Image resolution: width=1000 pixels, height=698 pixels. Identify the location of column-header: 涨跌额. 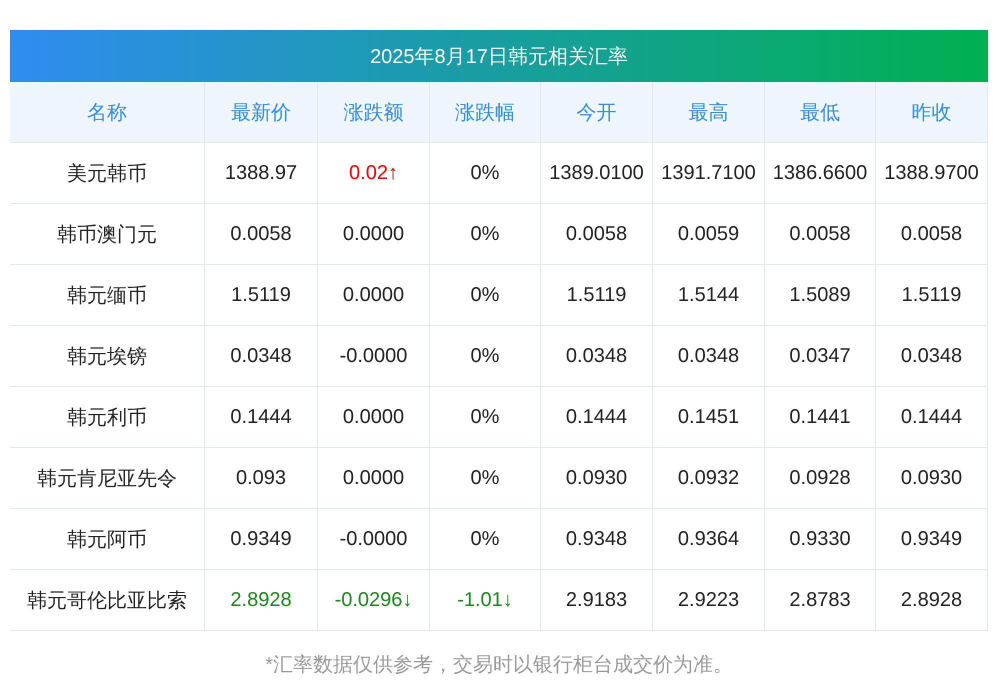
(374, 112).